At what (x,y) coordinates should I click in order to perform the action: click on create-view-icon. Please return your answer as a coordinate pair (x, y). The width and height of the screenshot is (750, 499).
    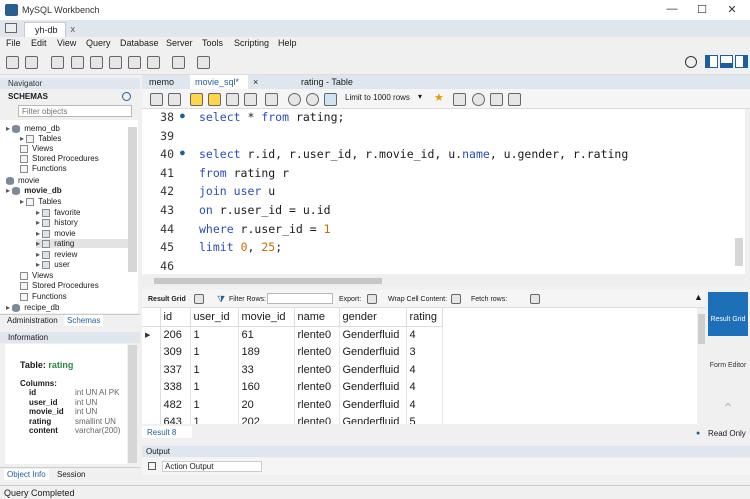
    Looking at the image, I should click on (115, 62).